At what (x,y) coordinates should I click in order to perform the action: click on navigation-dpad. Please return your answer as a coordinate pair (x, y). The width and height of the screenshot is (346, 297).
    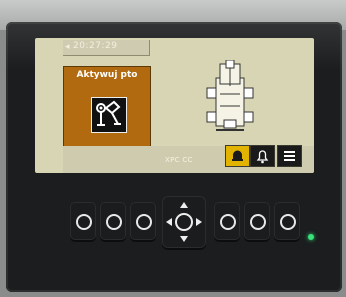
    Looking at the image, I should click on (184, 222).